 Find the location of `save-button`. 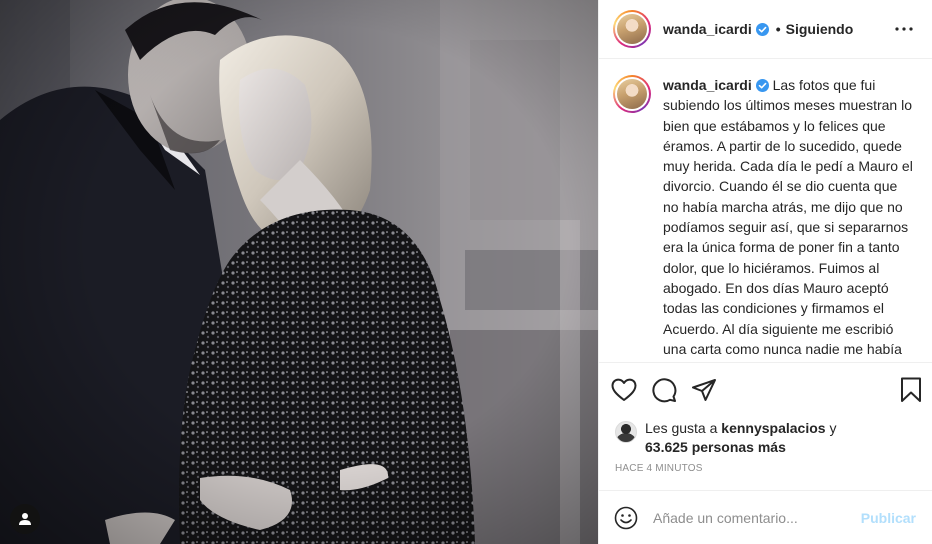

save-button is located at coordinates (906, 390).